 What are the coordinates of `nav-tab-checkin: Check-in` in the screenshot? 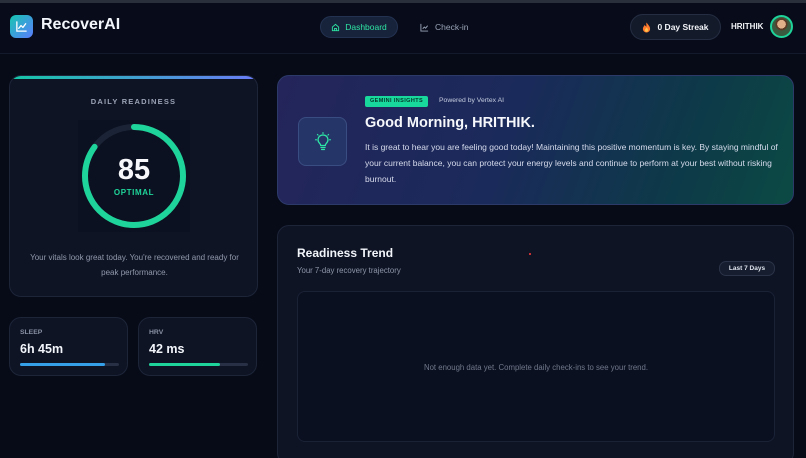 It's located at (444, 27).